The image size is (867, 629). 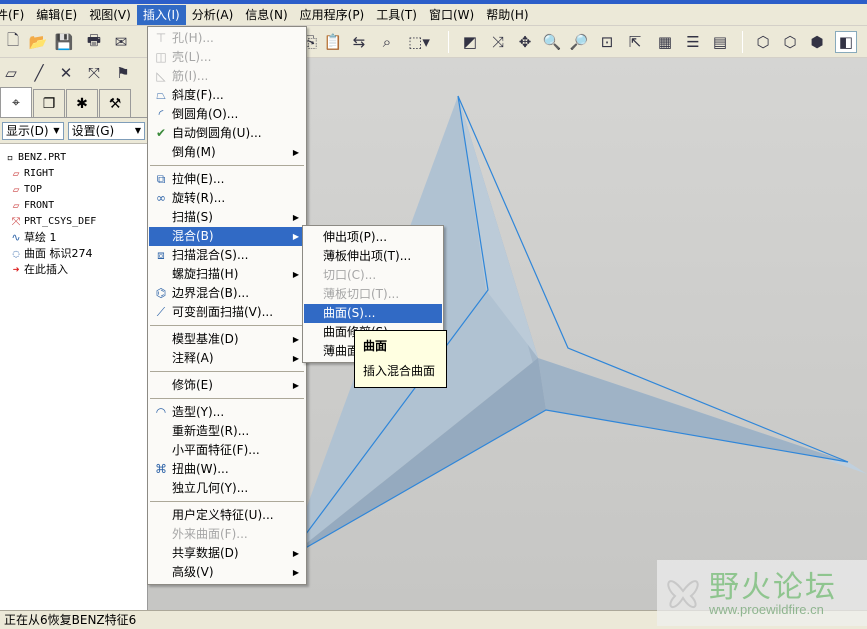 What do you see at coordinates (74, 158) in the screenshot?
I see `tree-item-root: ▫ BENZ.PRT` at bounding box center [74, 158].